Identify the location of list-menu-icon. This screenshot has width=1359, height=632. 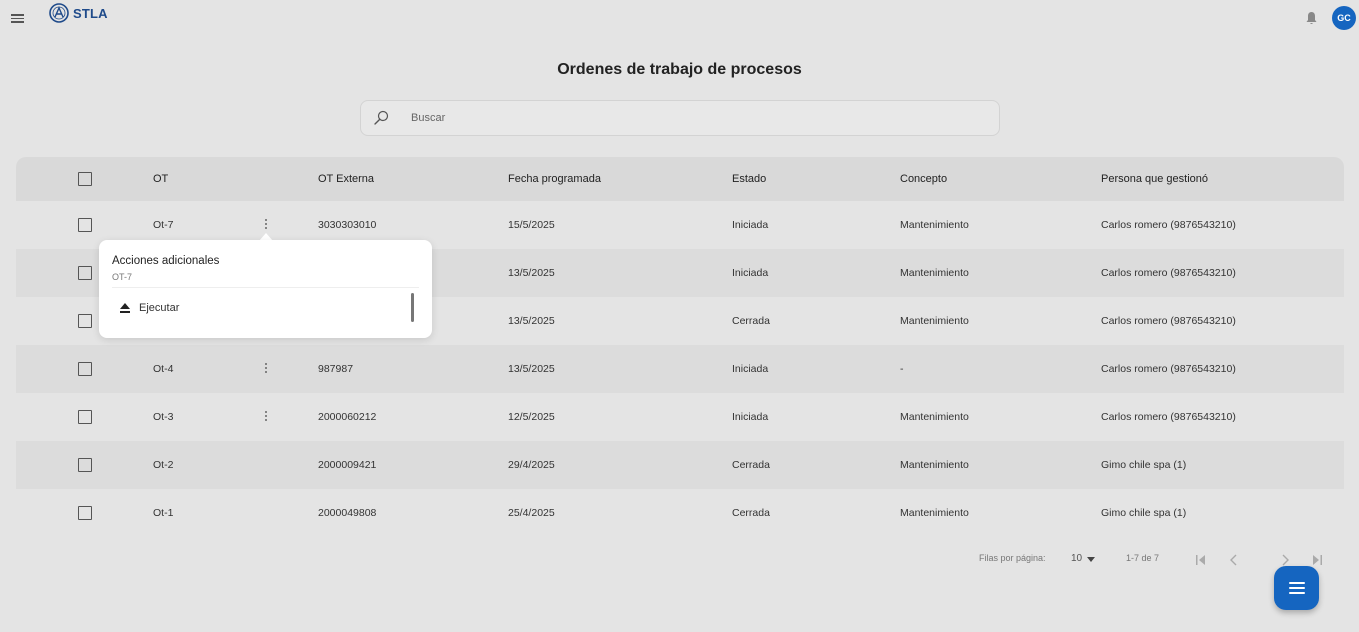
(1296, 588).